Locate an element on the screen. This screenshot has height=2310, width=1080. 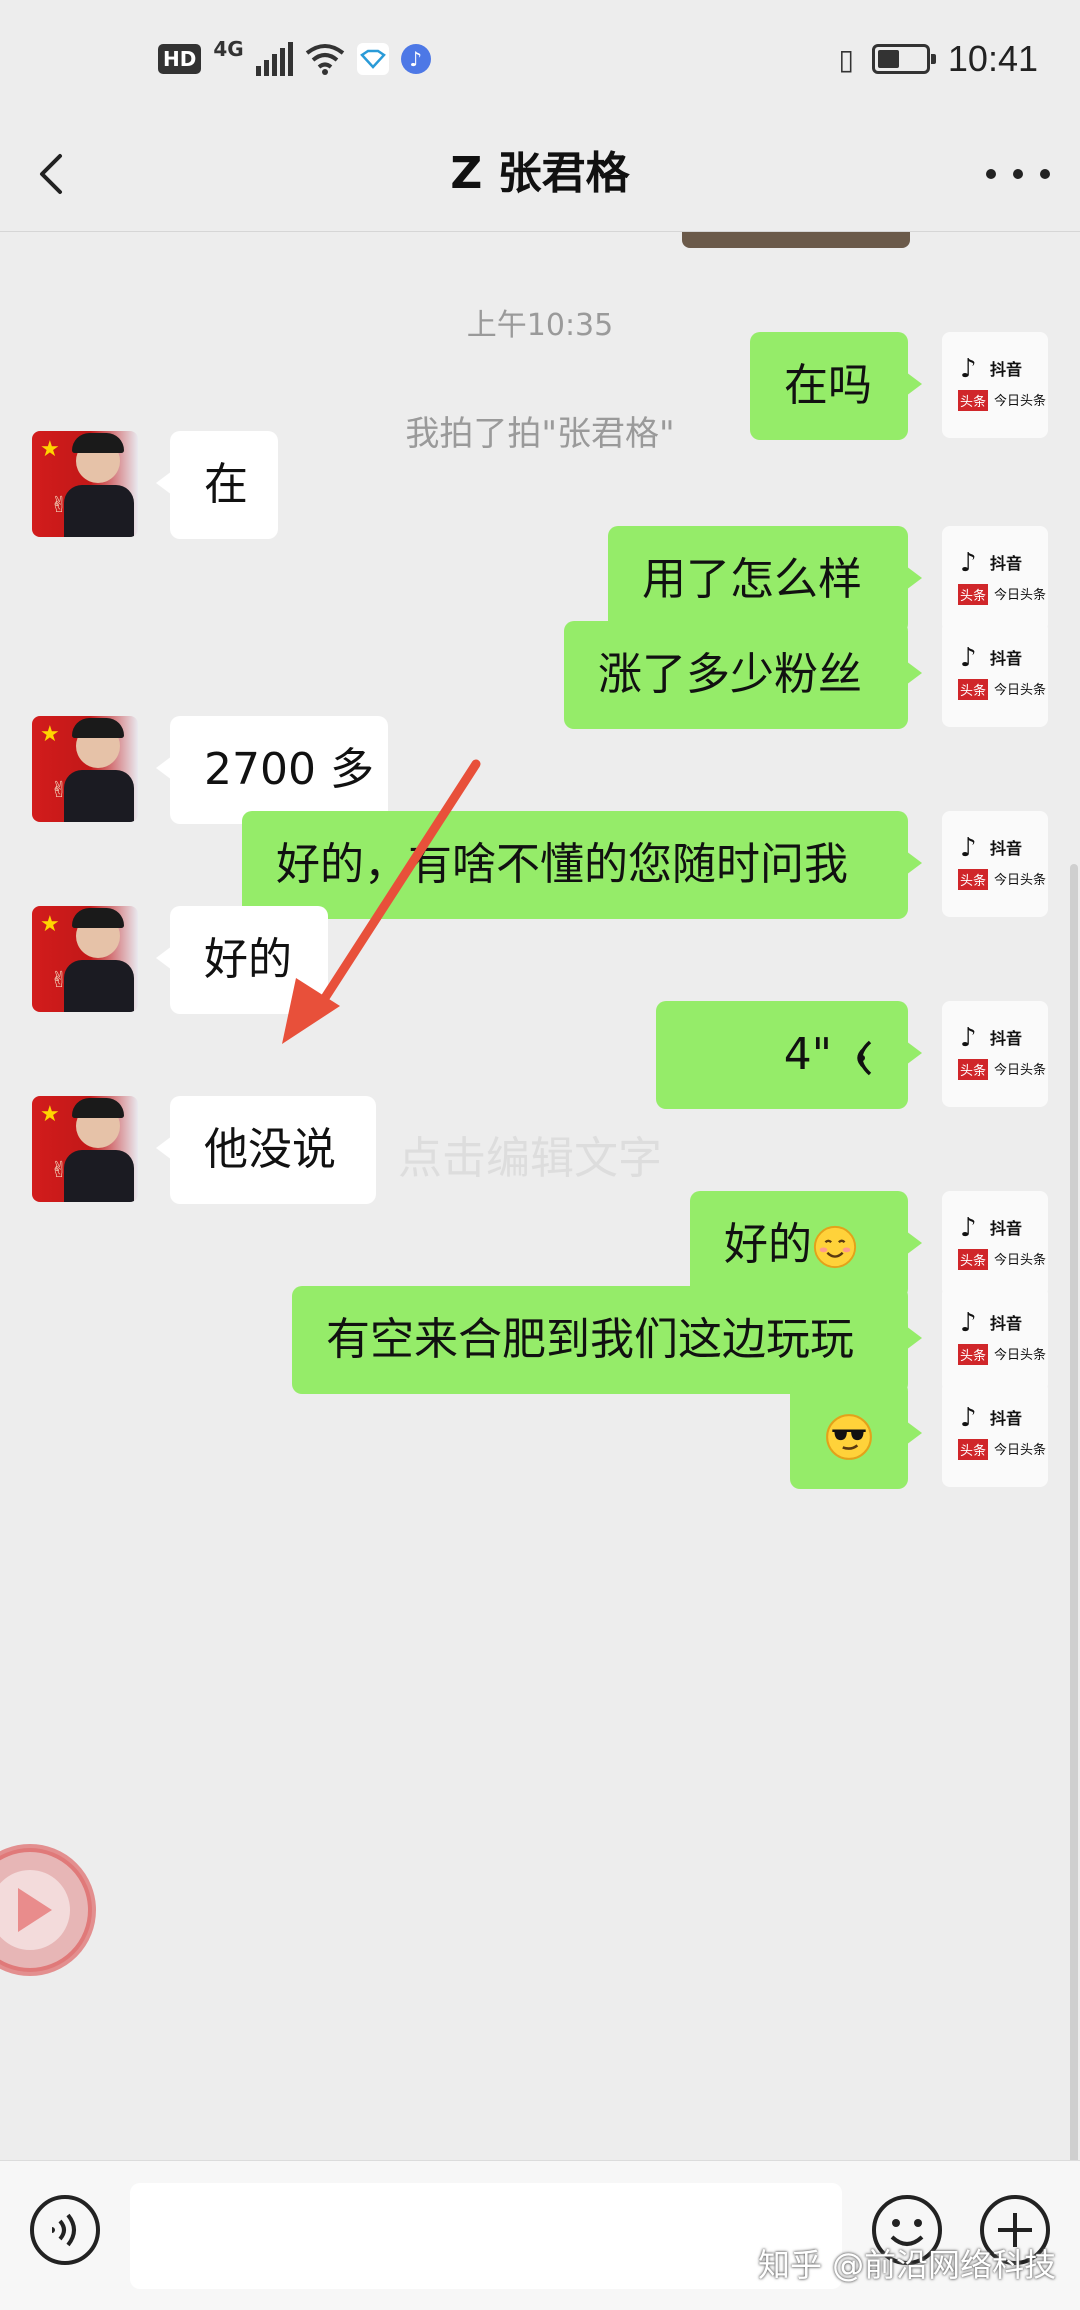
text-message-bubble: 在 is located at coordinates (217, 485).